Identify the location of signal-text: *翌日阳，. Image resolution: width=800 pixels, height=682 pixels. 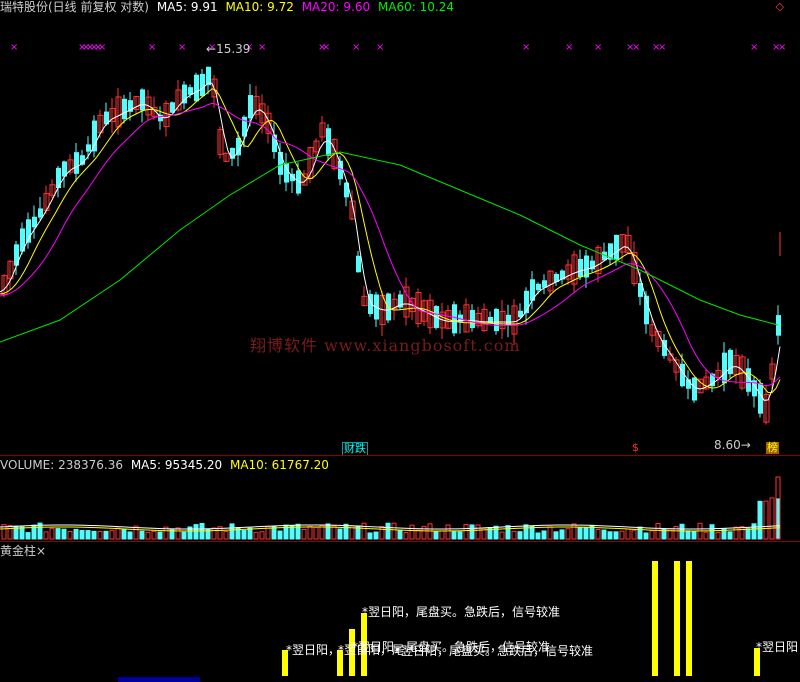
(313, 650).